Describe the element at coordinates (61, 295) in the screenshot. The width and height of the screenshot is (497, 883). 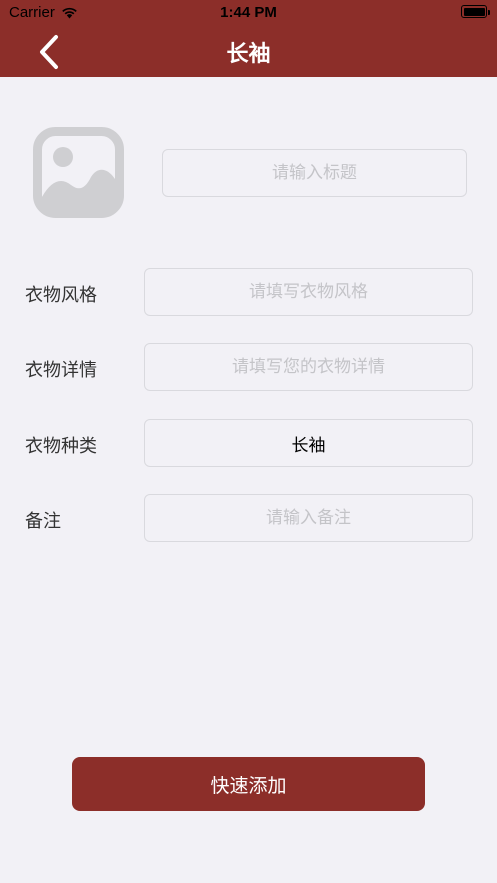
I see `style-label: 衣物风格` at that location.